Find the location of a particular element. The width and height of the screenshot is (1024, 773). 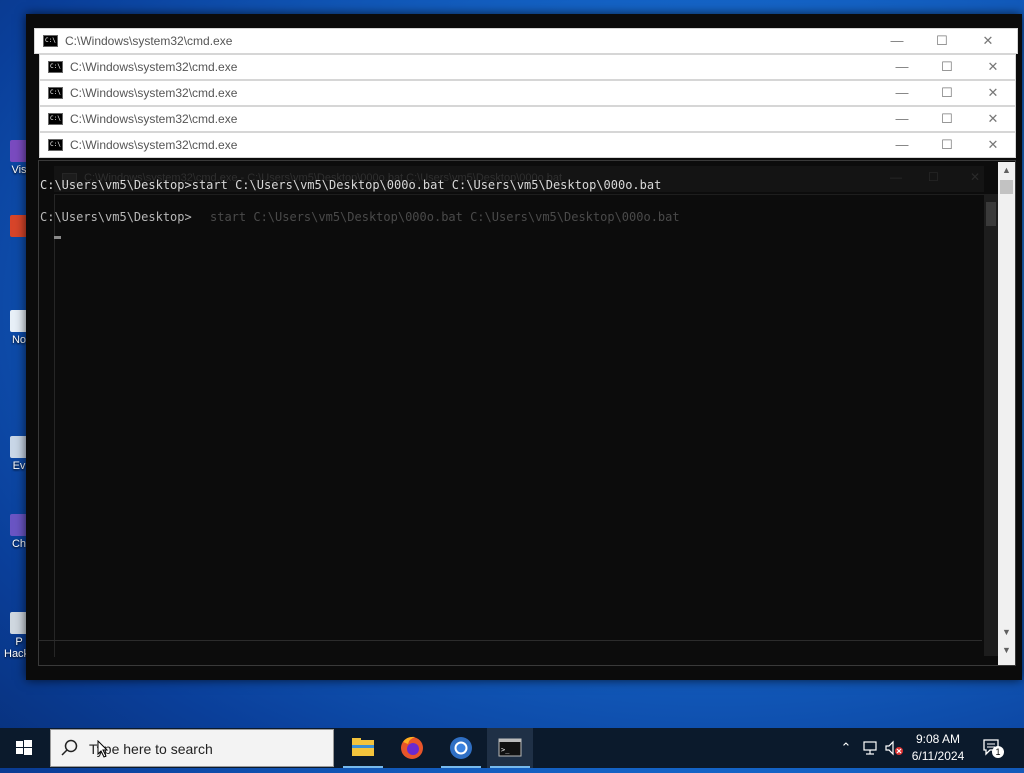

console-prompt: C:\Users\vm5\Desktop> is located at coordinates (116, 217).